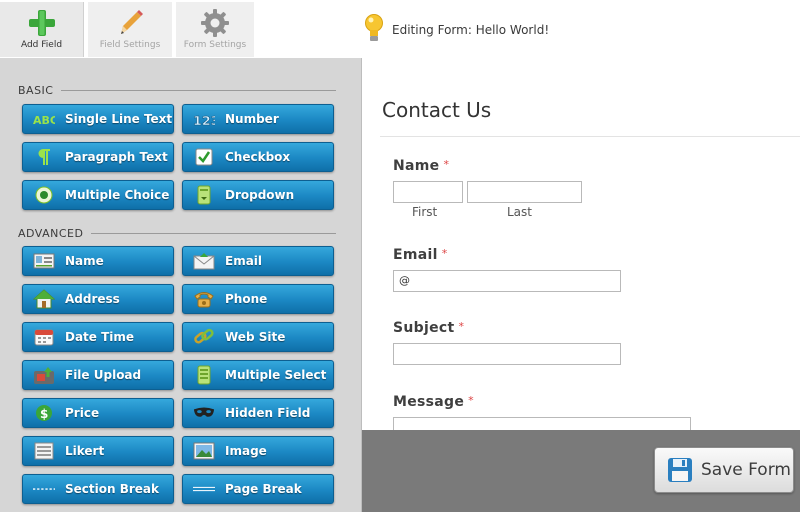 This screenshot has width=800, height=512. I want to click on tab-field-settings: Field Settings, so click(130, 29).